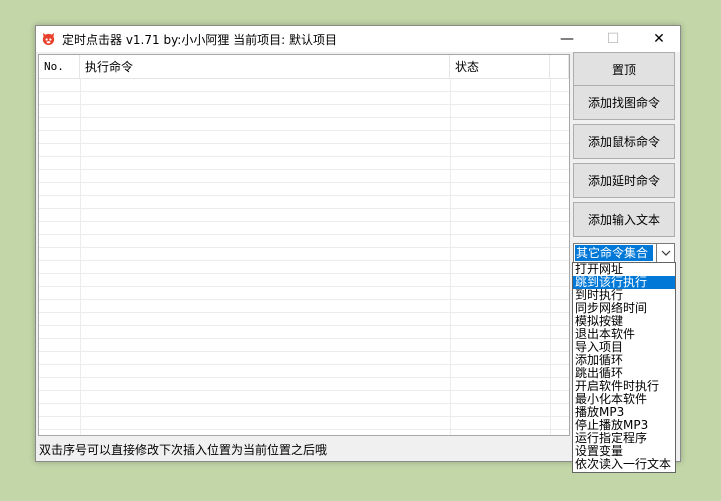 The image size is (721, 501). I want to click on dropdown-option: 最小化本软件, so click(624, 399).